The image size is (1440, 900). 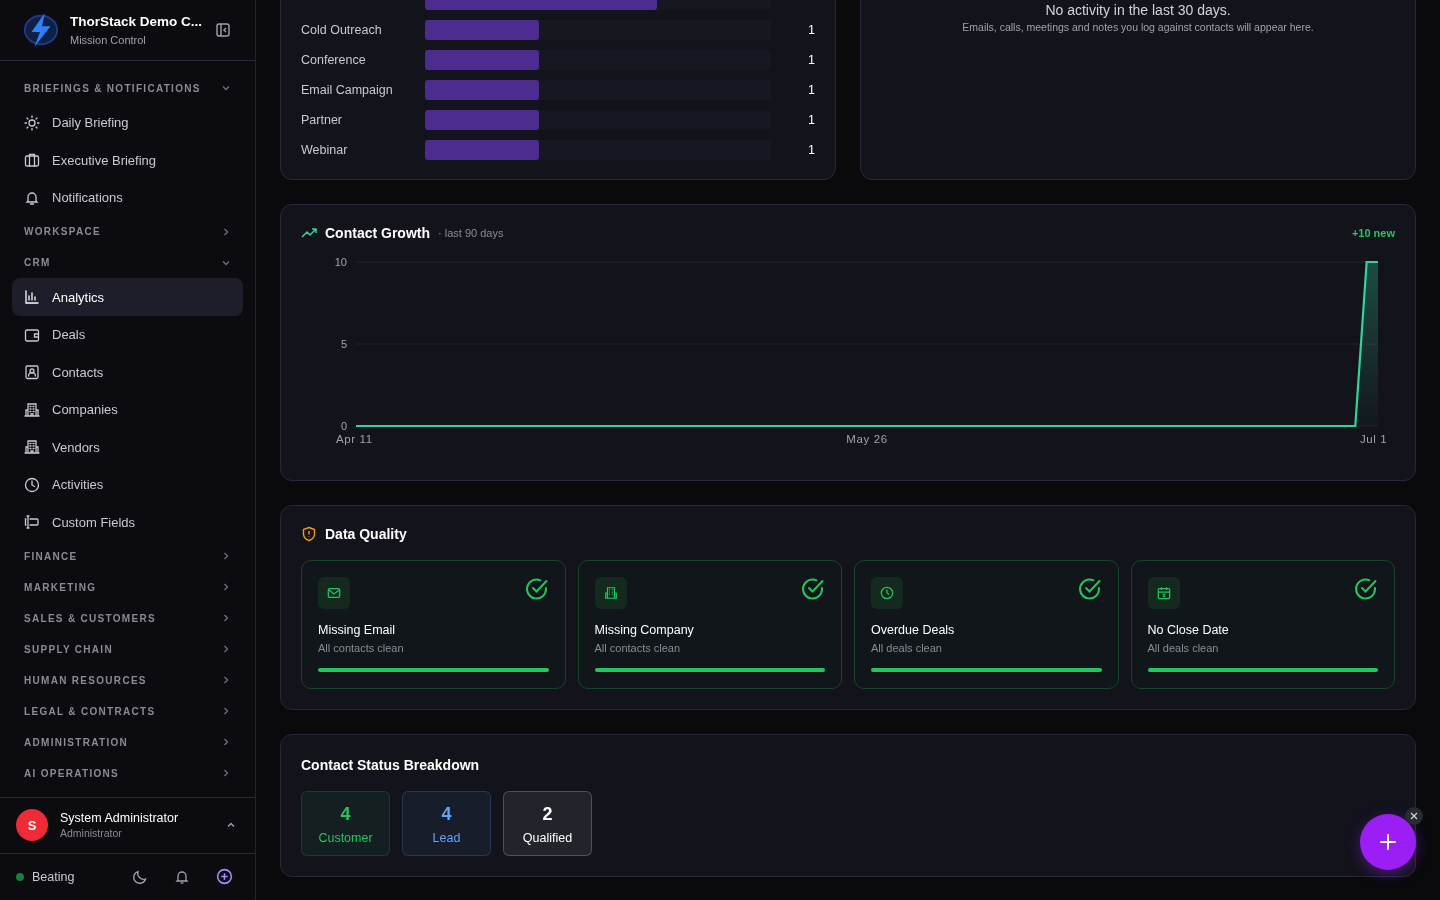 What do you see at coordinates (867, 439) in the screenshot?
I see `x-tick-label: May 26` at bounding box center [867, 439].